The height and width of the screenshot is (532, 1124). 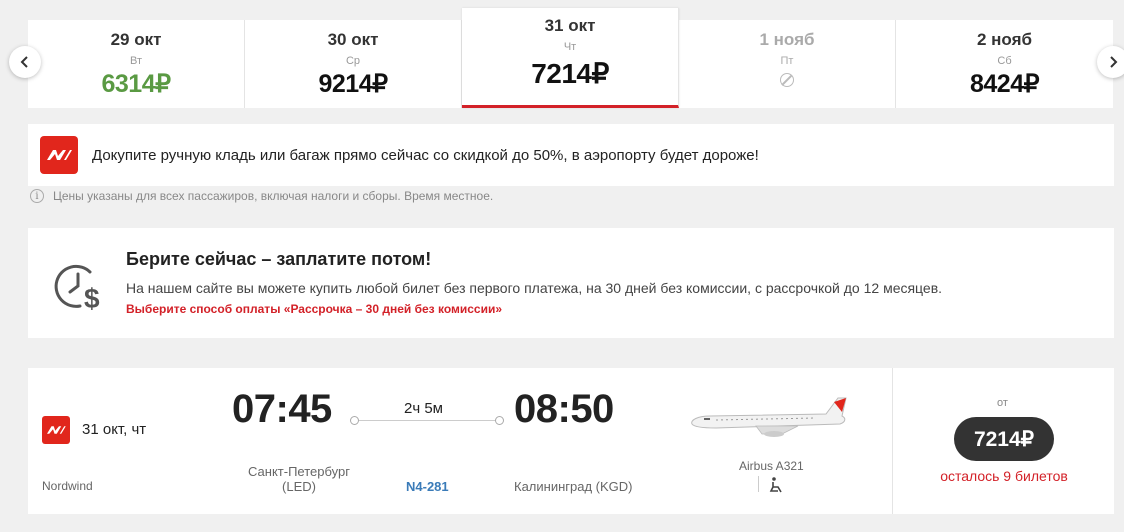 I want to click on date-option-1-nov: 1 нояб Пт, so click(x=787, y=64).